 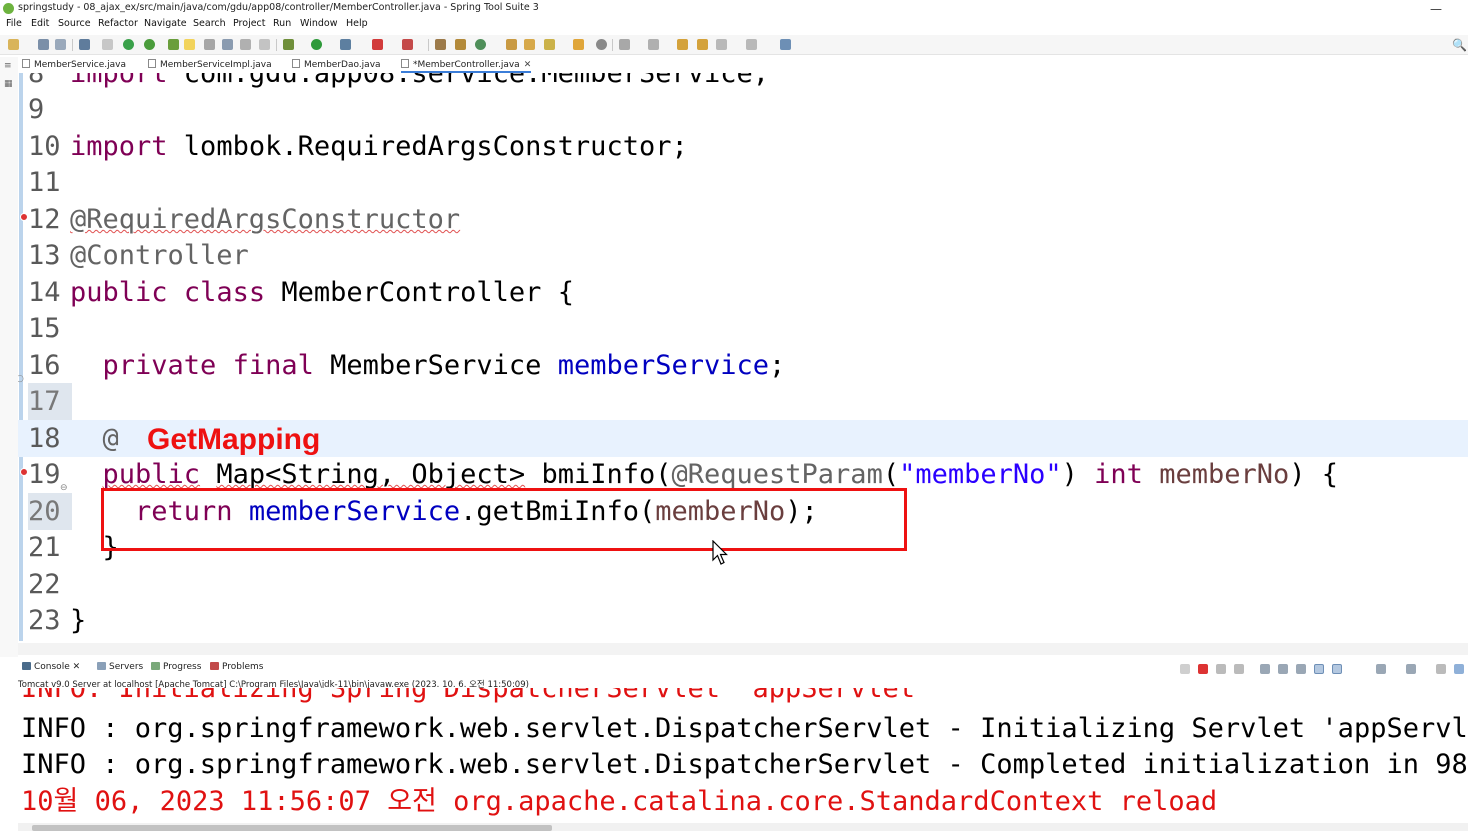 What do you see at coordinates (529, 44) in the screenshot?
I see `open-task-icon` at bounding box center [529, 44].